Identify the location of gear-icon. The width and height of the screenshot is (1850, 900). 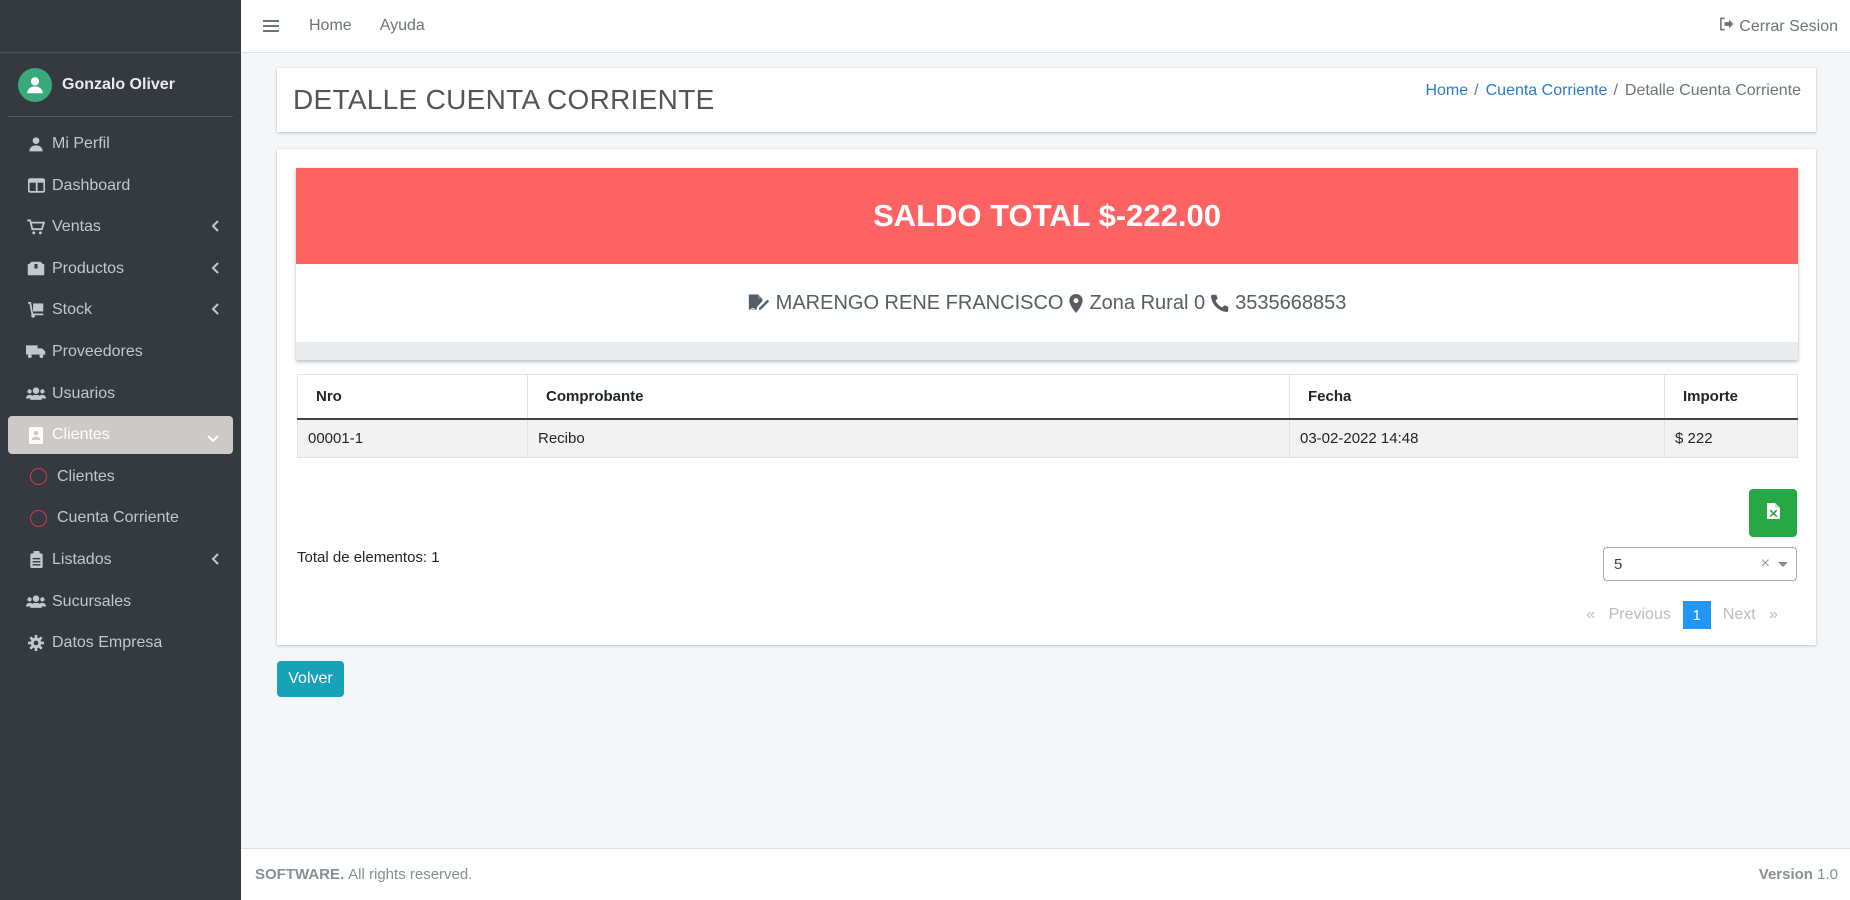
(36, 643).